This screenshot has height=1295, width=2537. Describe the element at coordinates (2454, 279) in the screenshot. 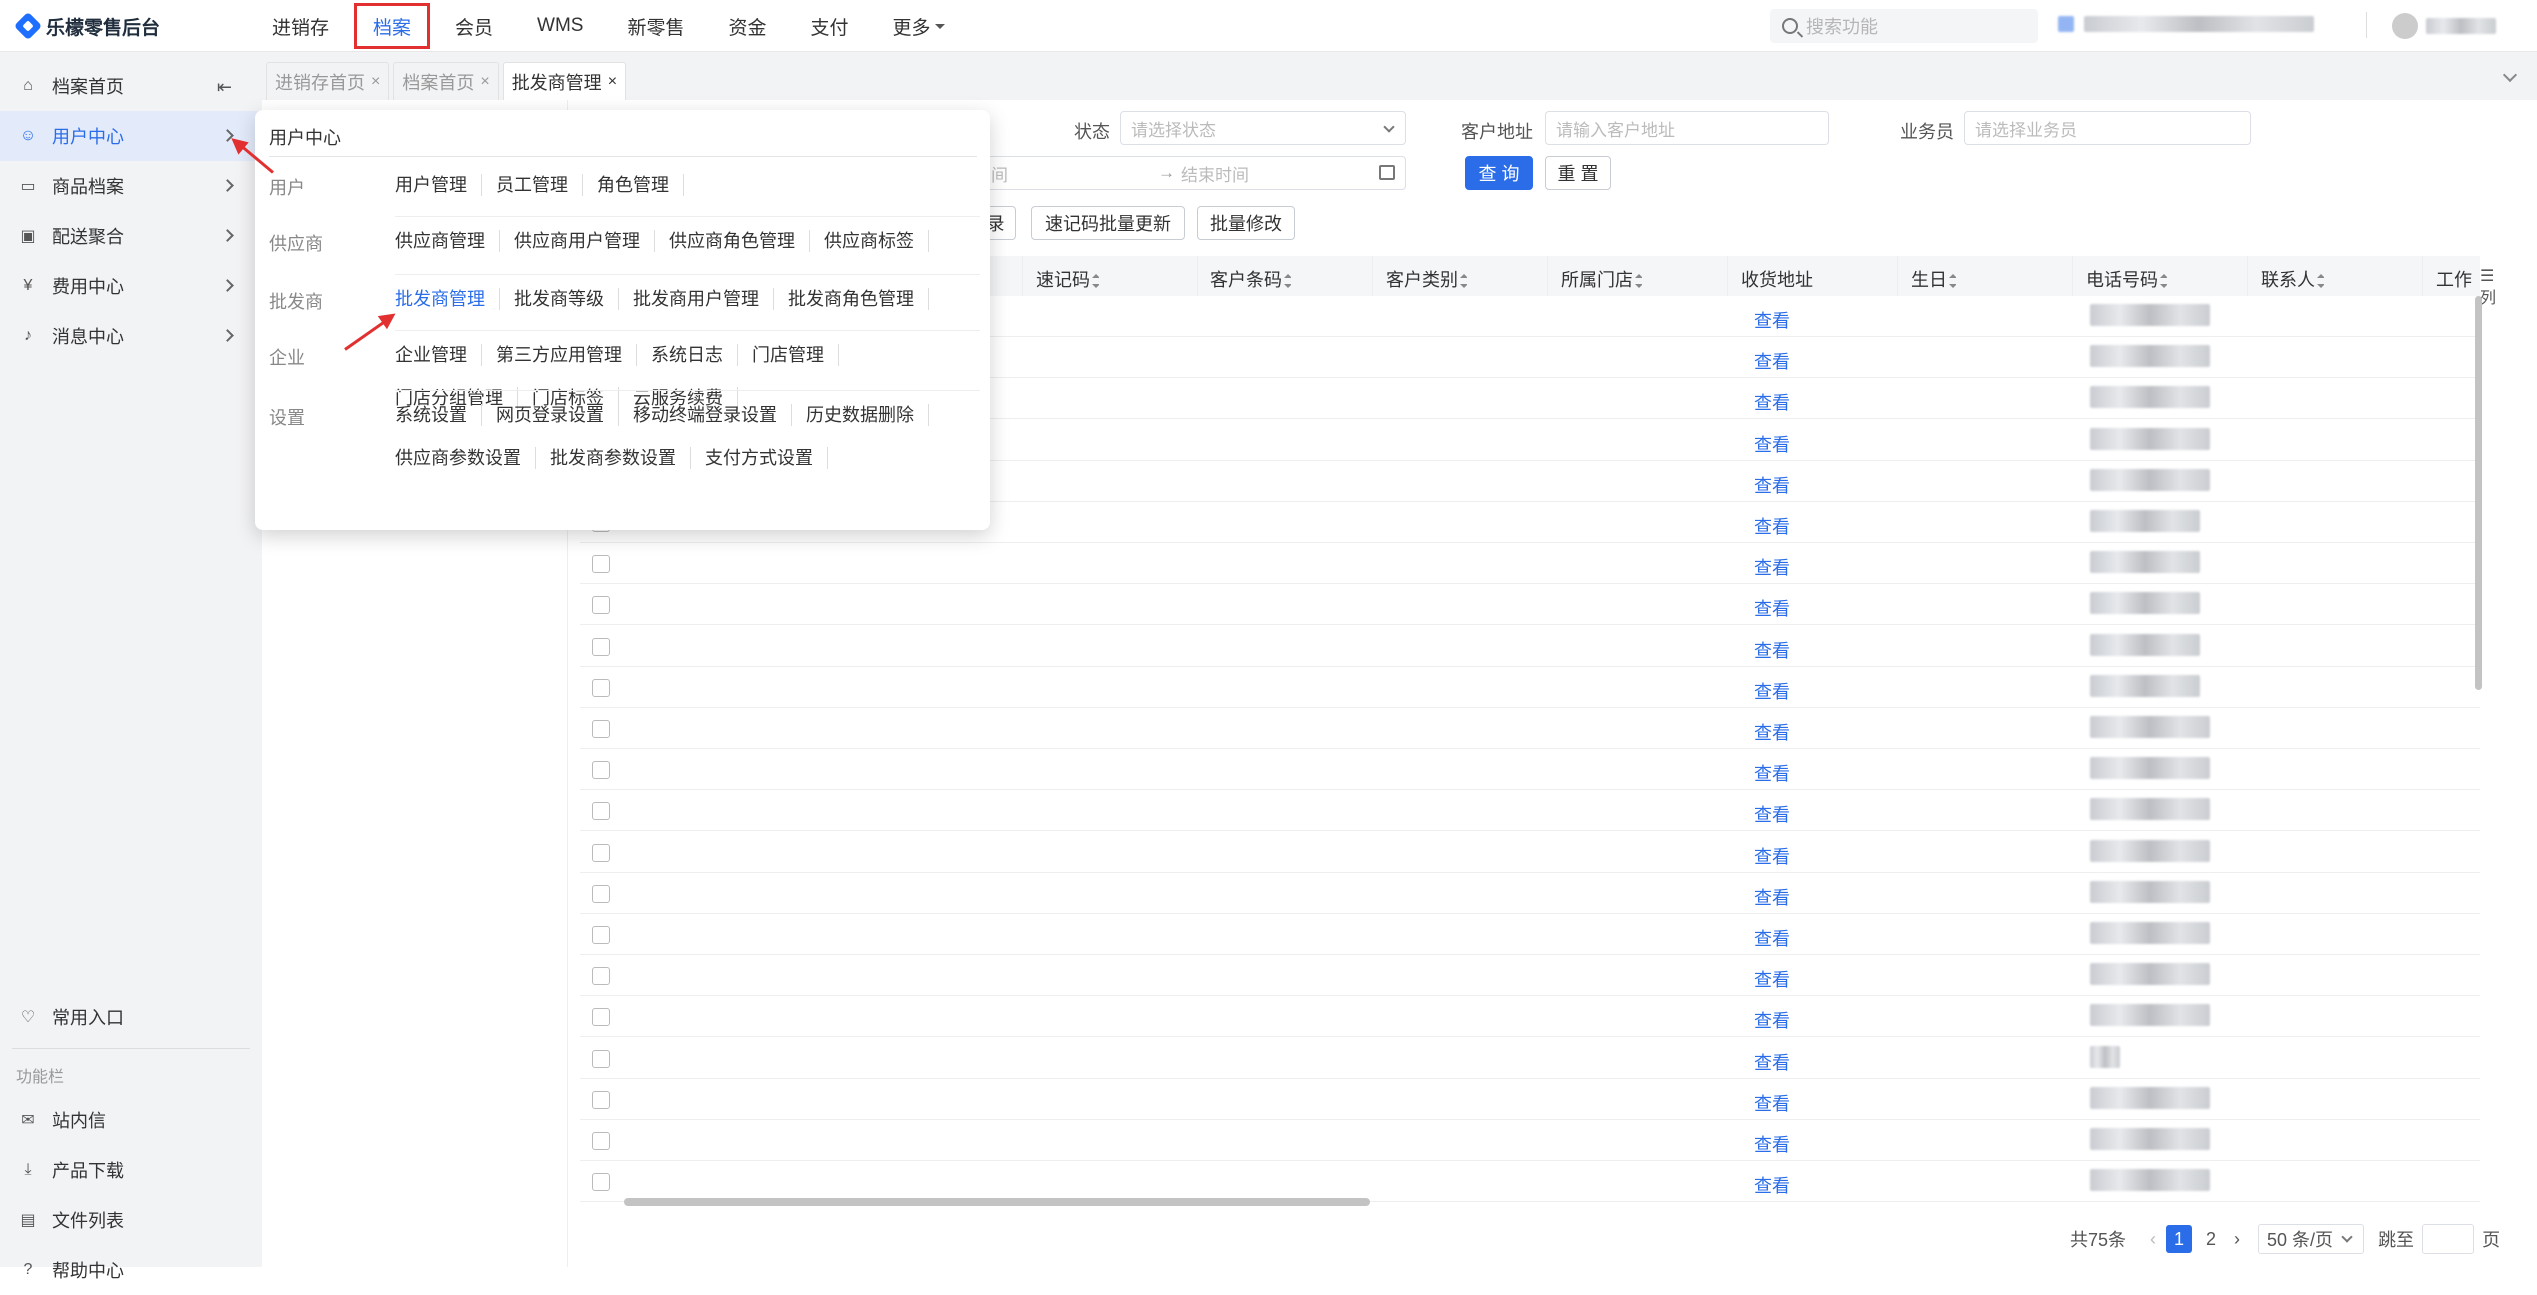

I see `column-header: 工作` at that location.